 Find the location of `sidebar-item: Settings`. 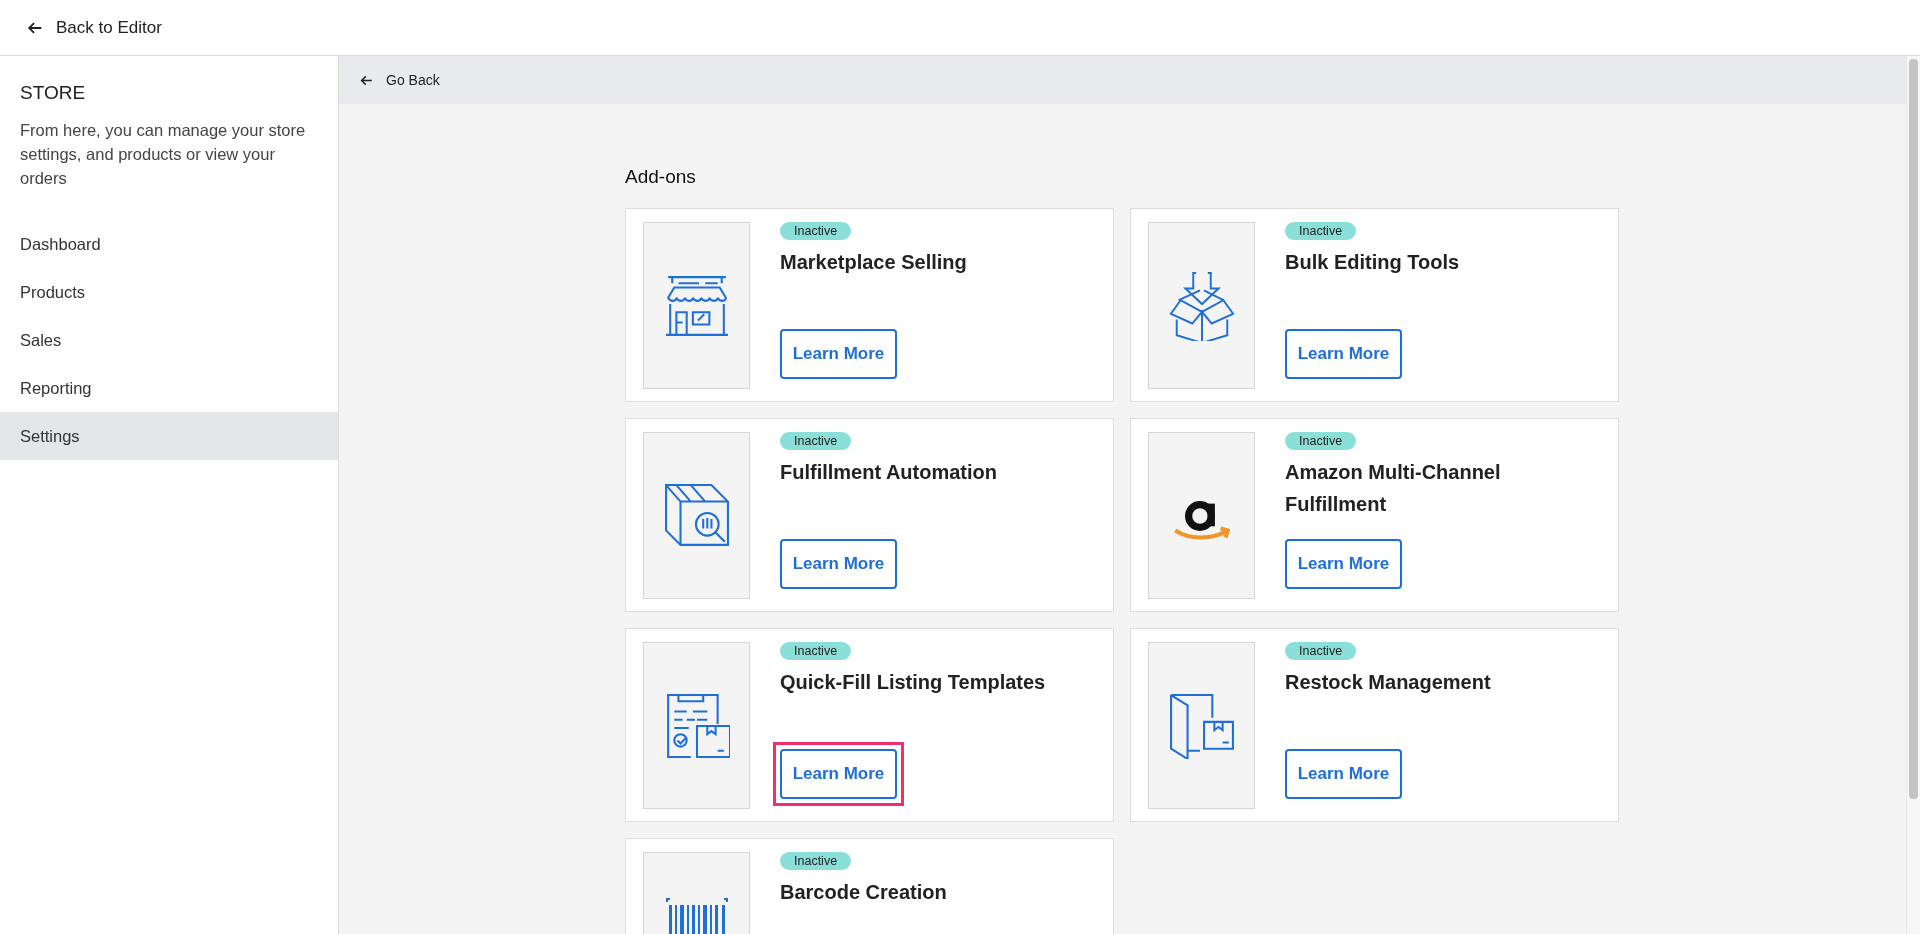

sidebar-item: Settings is located at coordinates (169, 436).